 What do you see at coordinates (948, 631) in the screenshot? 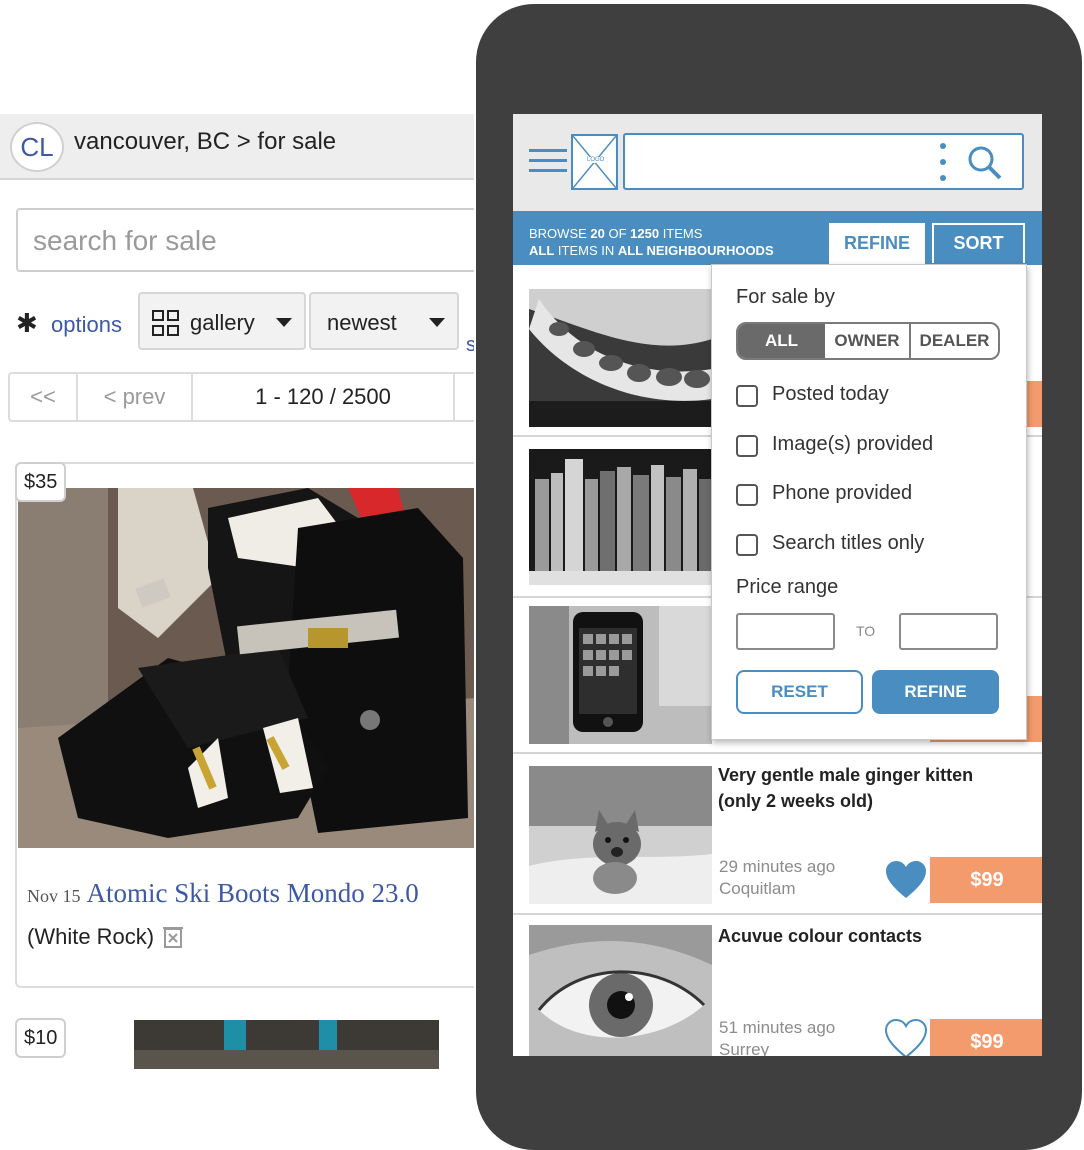
I see `max-price-input` at bounding box center [948, 631].